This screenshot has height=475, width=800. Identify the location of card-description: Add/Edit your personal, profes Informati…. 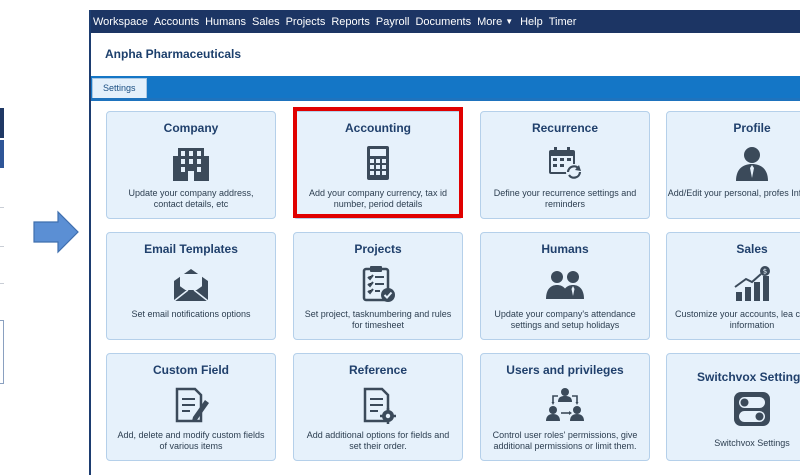
(733, 193).